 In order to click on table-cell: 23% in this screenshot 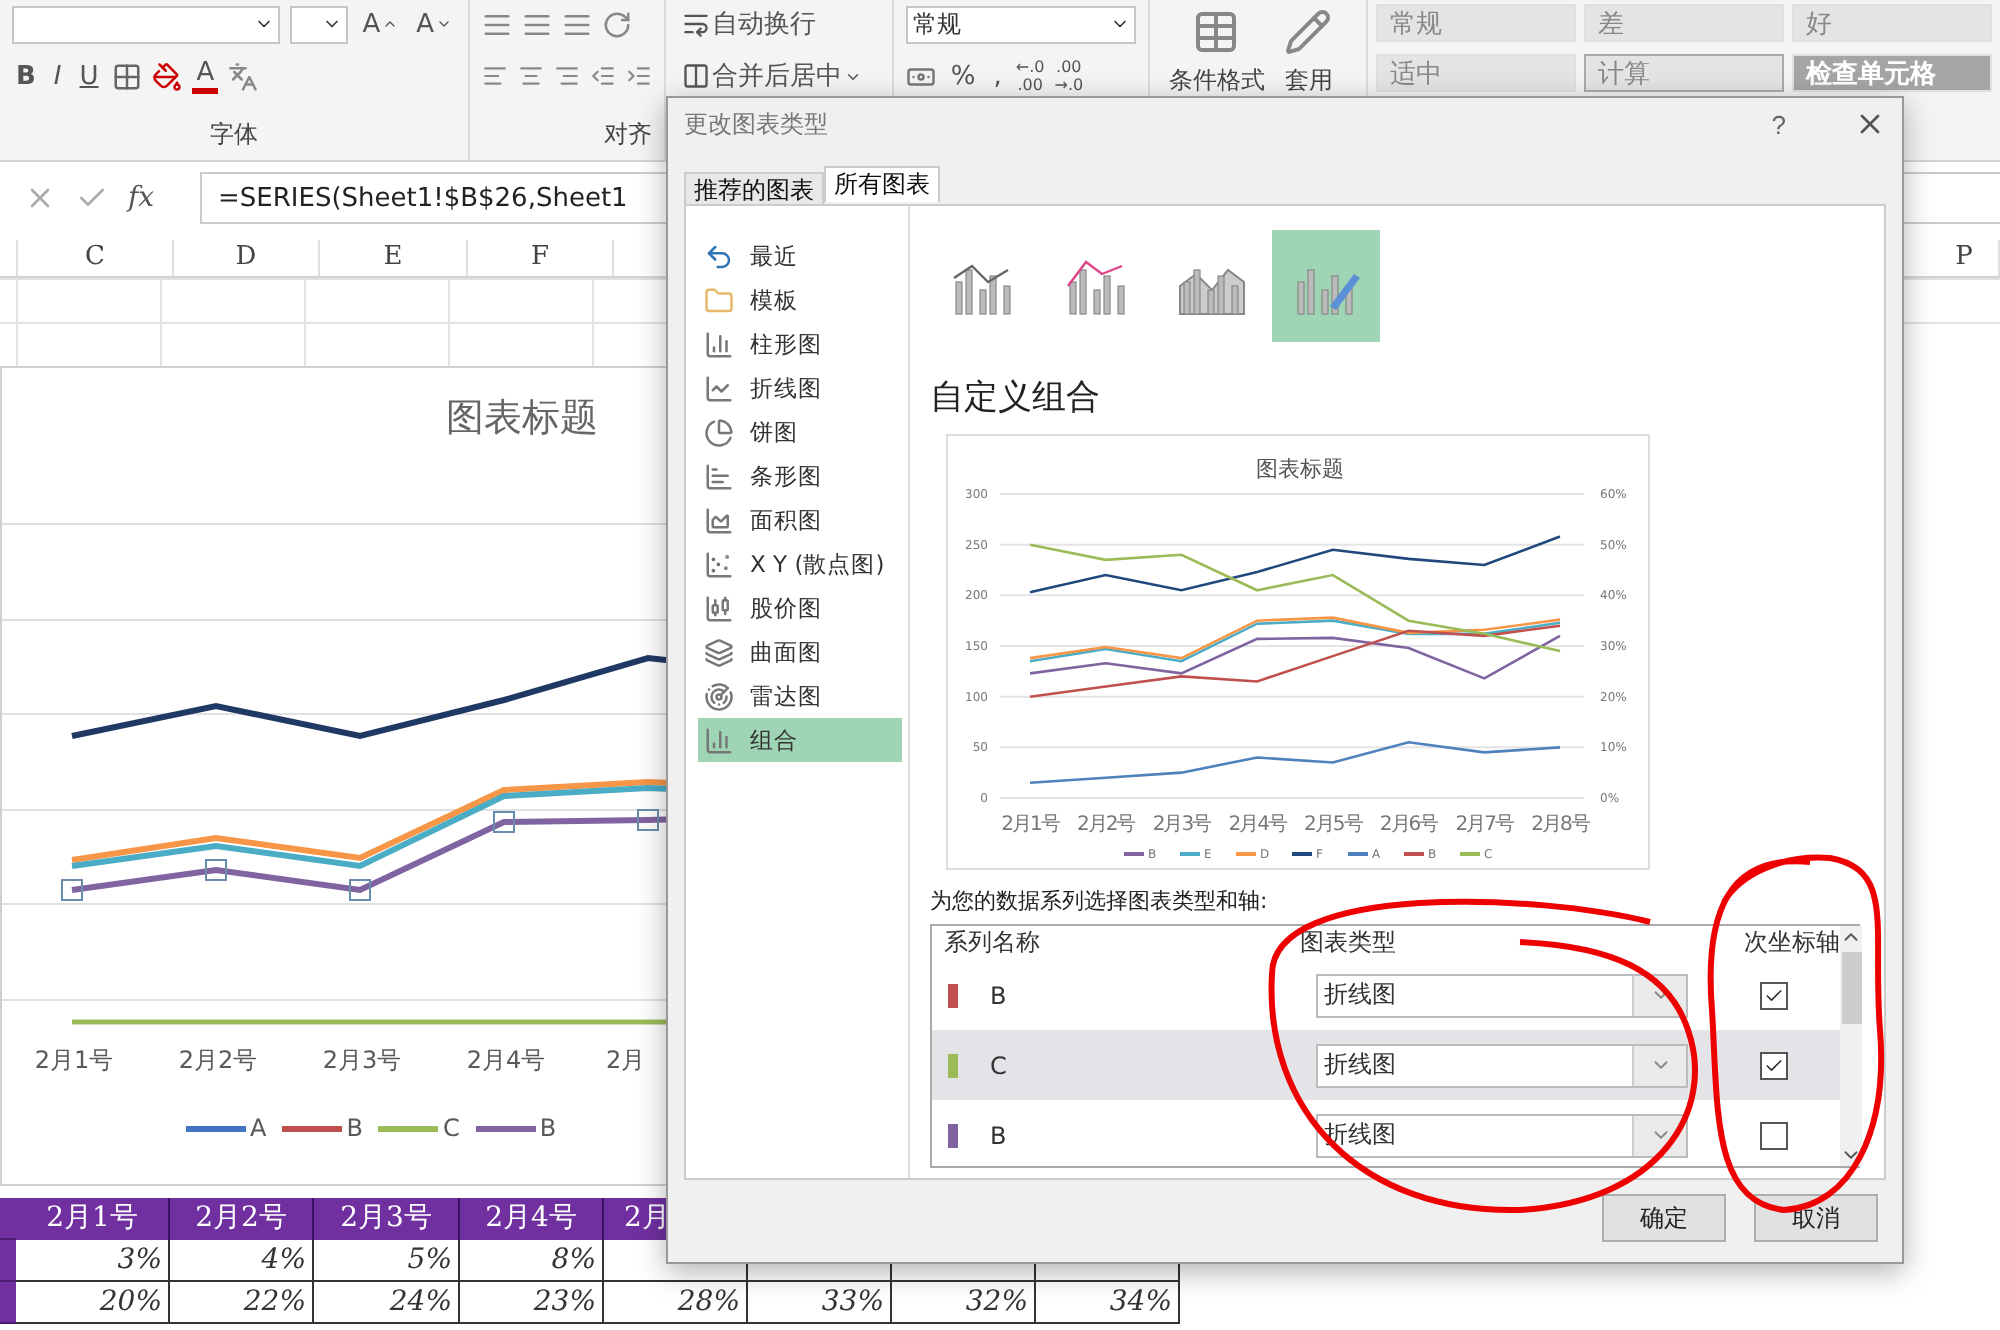, I will do `click(532, 1303)`.